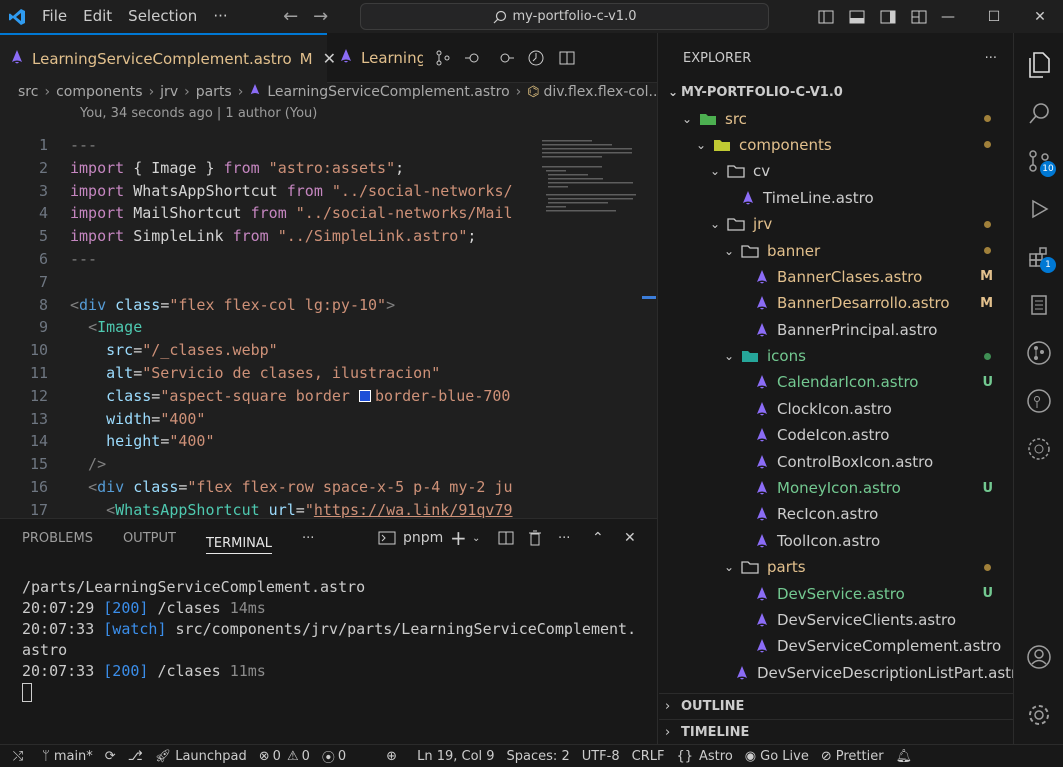 This screenshot has height=767, width=1063. I want to click on folder-item: ⌄ parts, so click(836, 567).